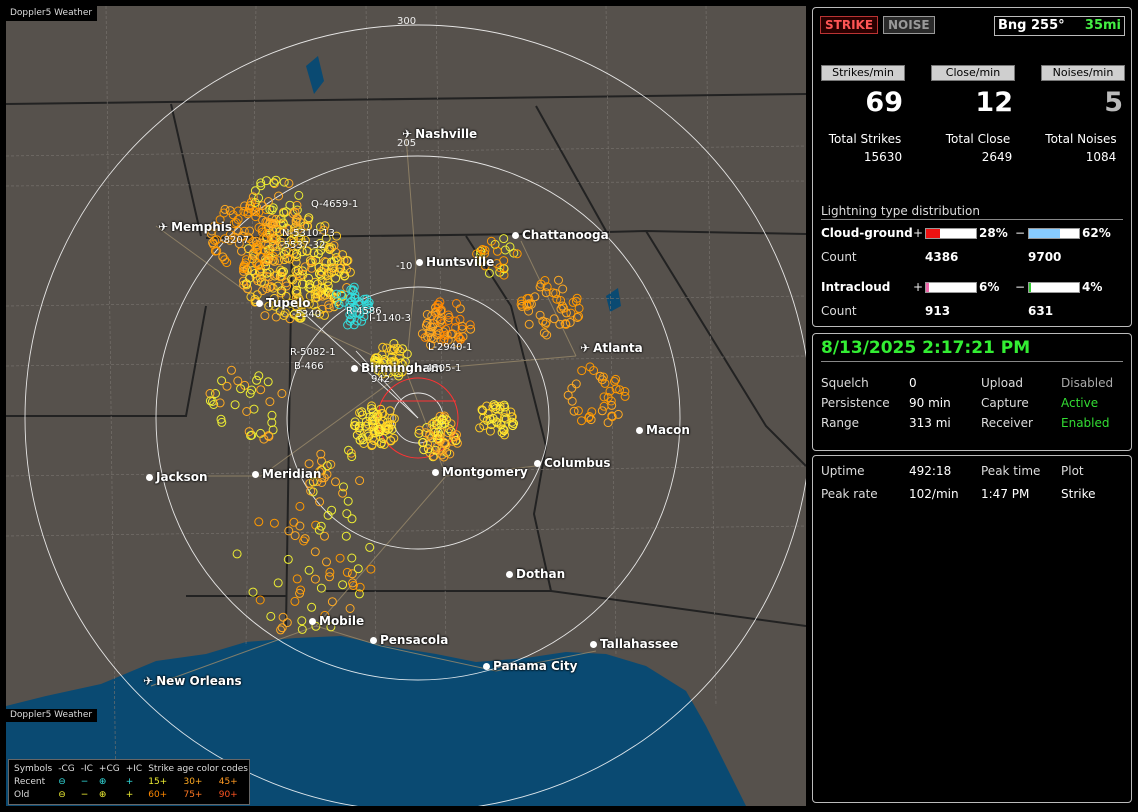 This screenshot has height=812, width=1138. I want to click on airplane-icon: ✈, so click(585, 348).